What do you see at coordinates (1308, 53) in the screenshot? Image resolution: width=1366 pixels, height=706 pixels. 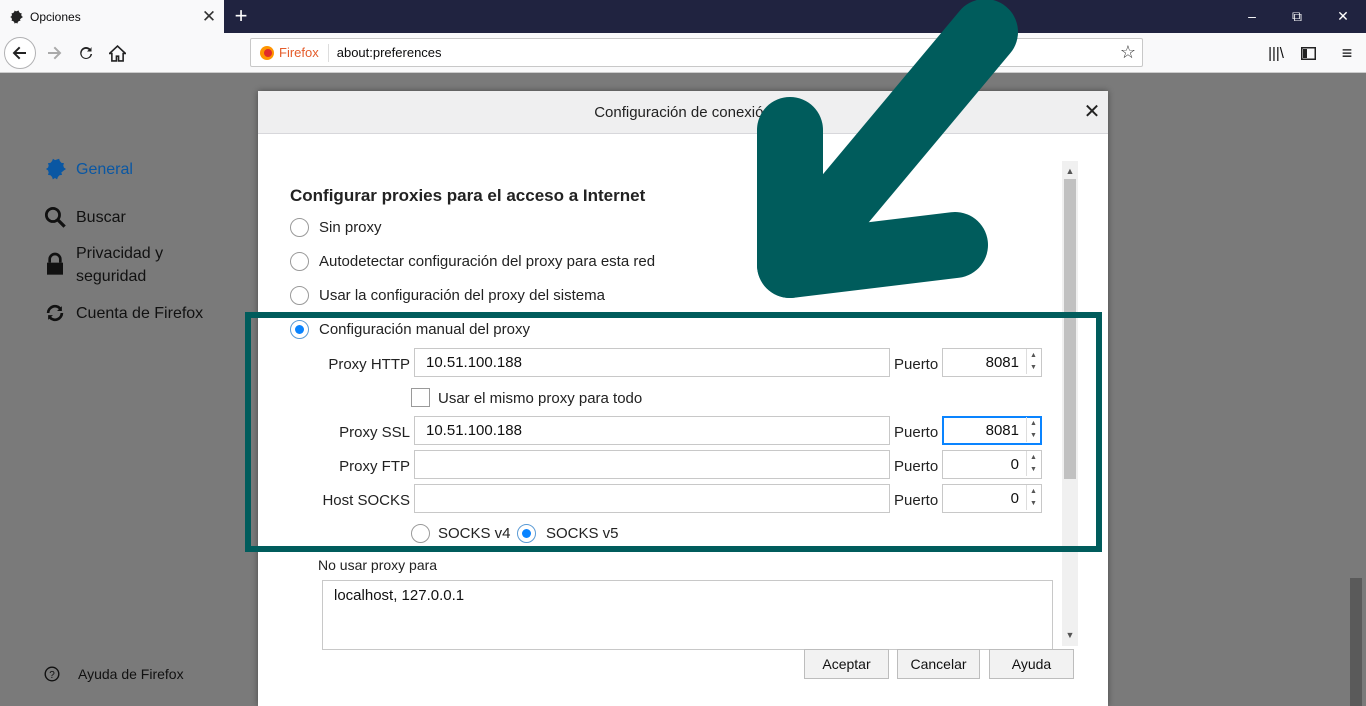 I see `sidebar-toggle-icon` at bounding box center [1308, 53].